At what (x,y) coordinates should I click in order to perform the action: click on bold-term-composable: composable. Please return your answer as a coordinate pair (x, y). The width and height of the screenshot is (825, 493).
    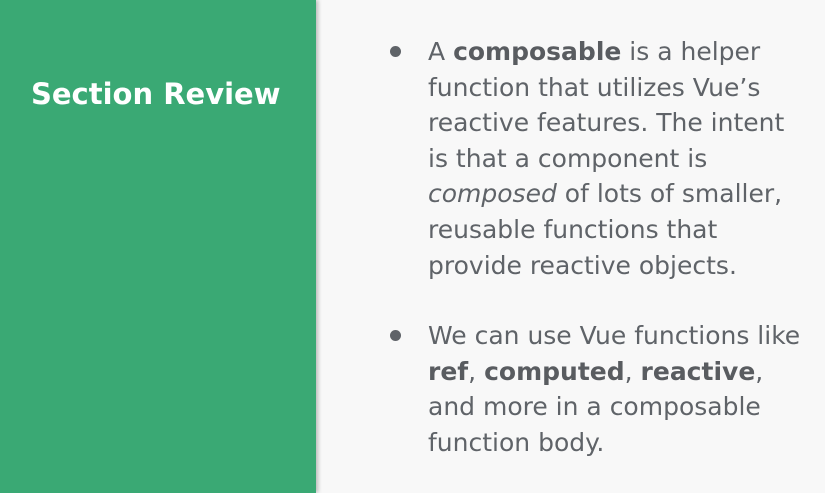
    Looking at the image, I should click on (537, 51).